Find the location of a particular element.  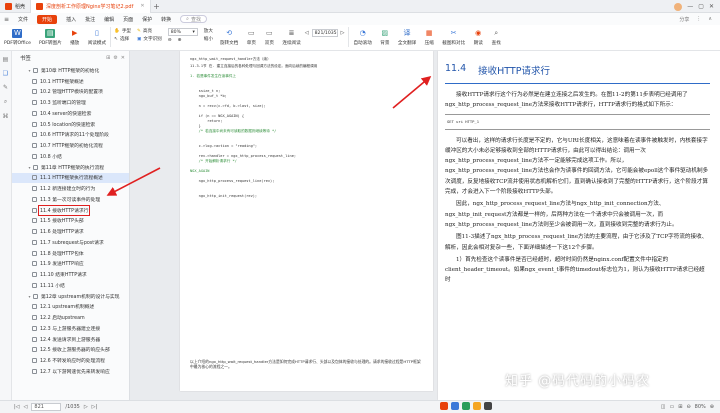

bookmark-item: 11.9 发送HTTP响应 is located at coordinates (70, 264).